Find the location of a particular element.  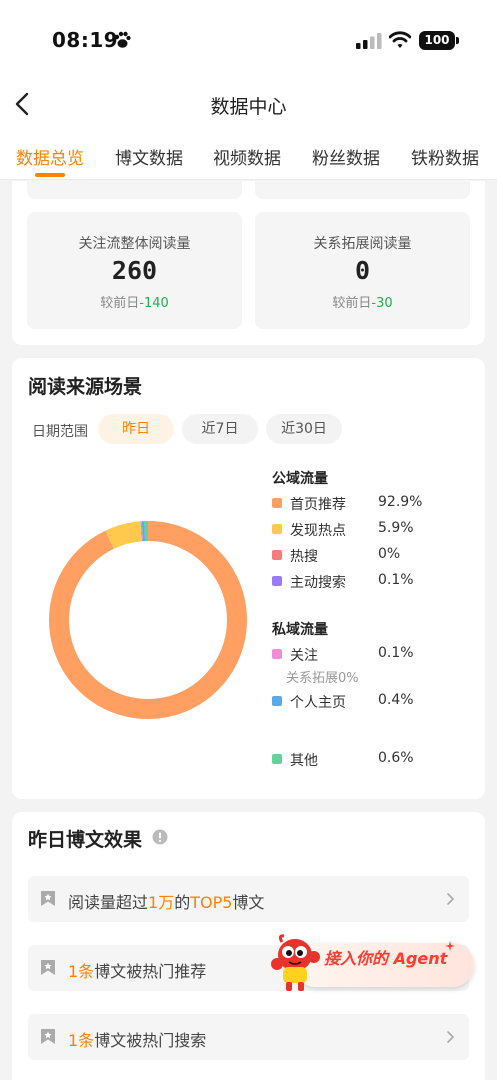

date-range-label: 日期范围 is located at coordinates (60, 432).